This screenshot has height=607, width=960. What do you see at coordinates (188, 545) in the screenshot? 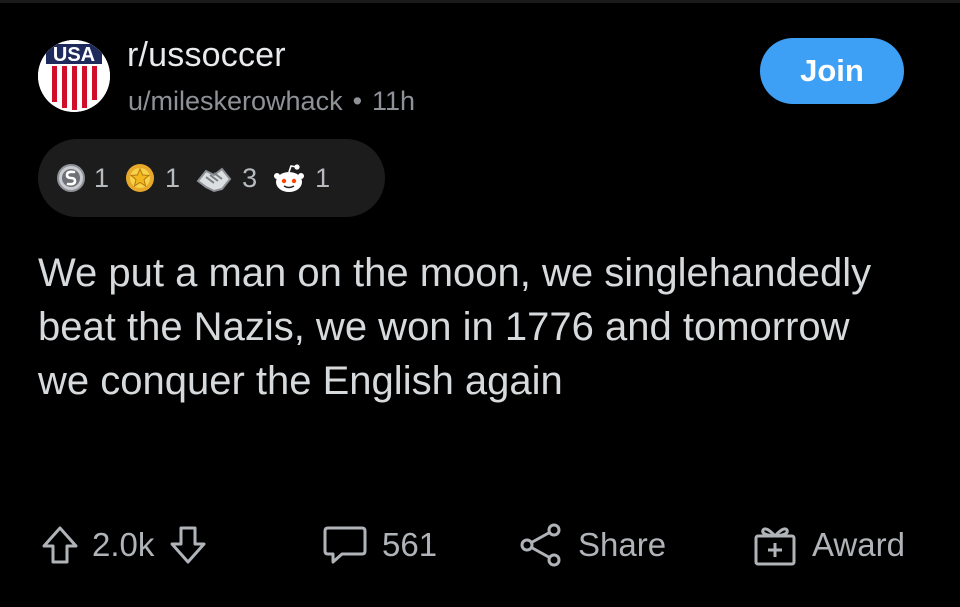
I see `downvote-icon` at bounding box center [188, 545].